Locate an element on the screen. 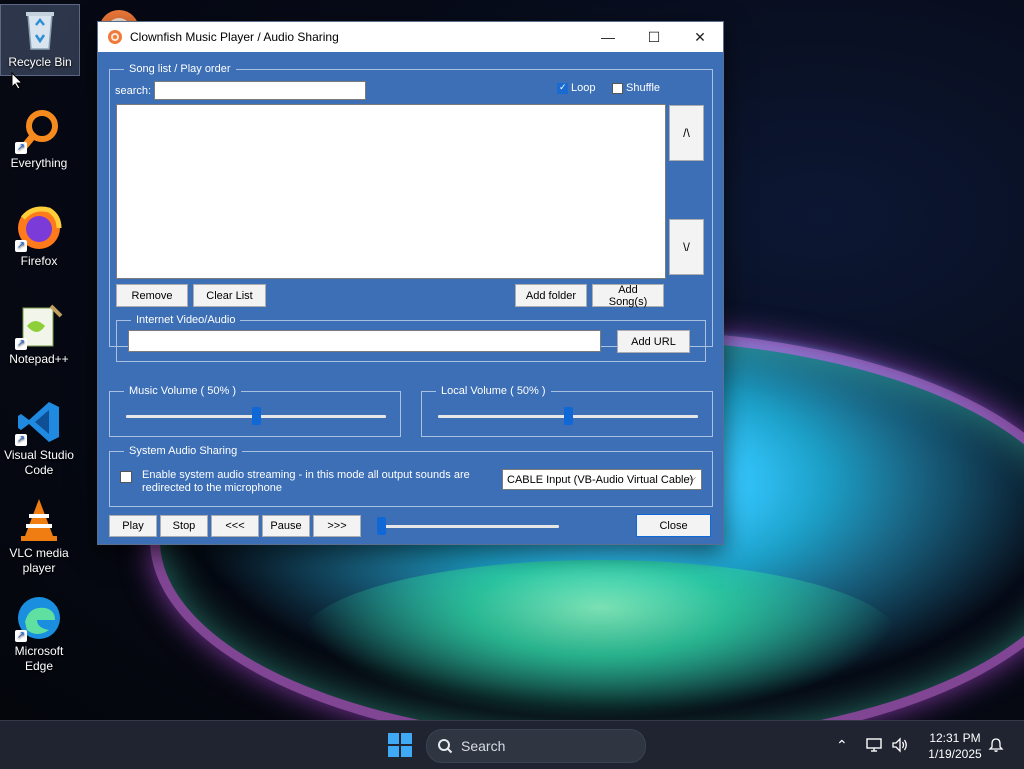  desktop-icon-everything: ↗ Everything is located at coordinates (39, 138).